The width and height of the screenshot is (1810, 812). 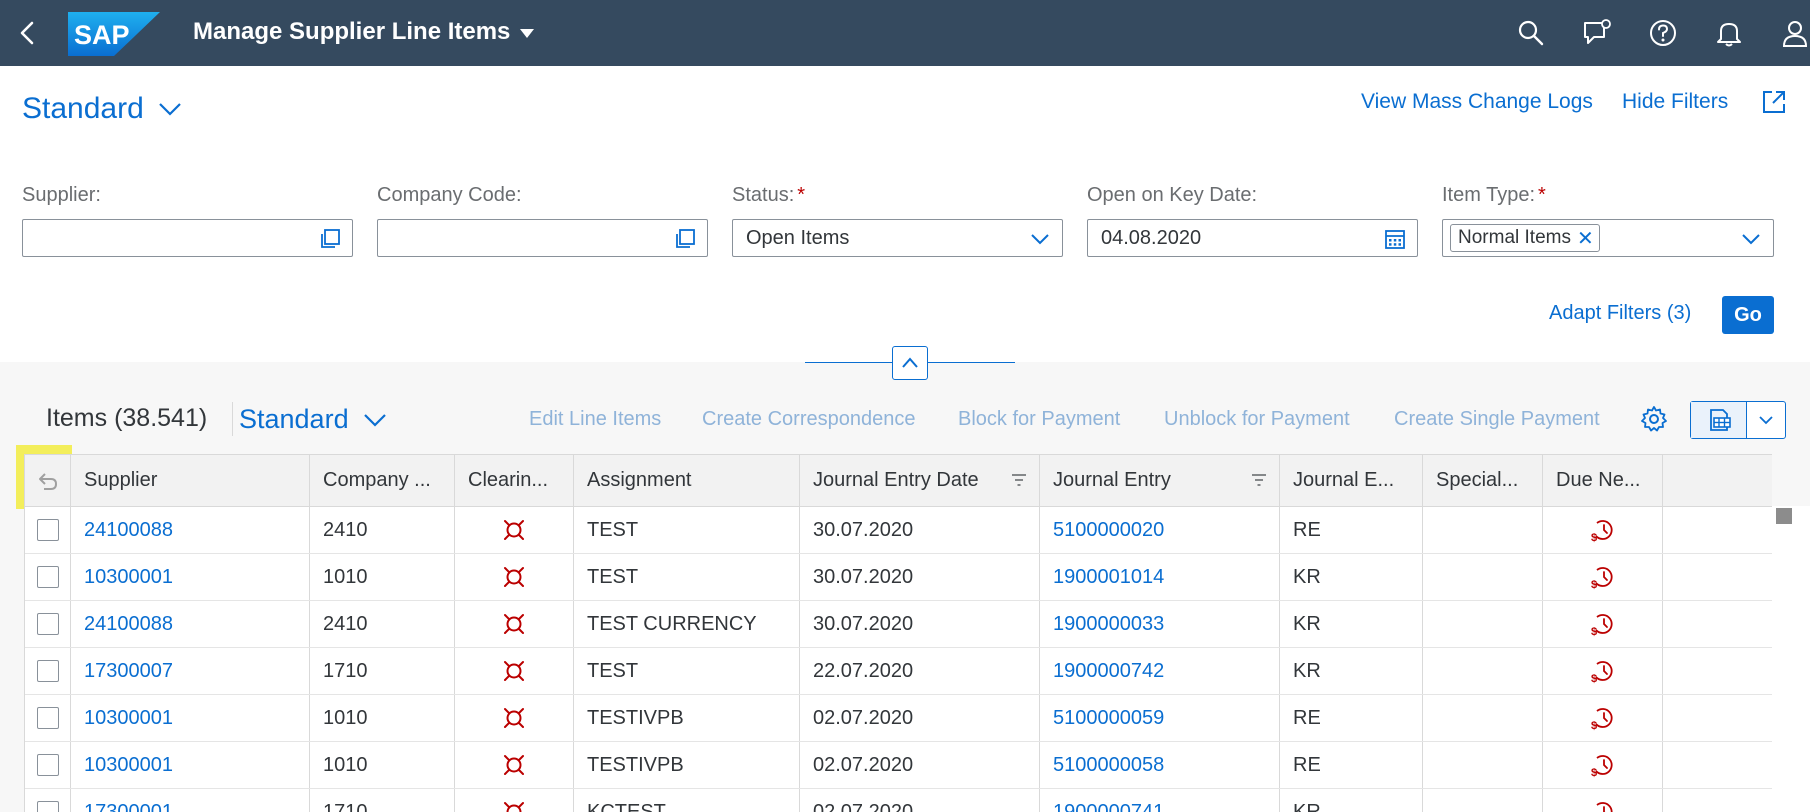 I want to click on notifications-icon, so click(x=1729, y=33).